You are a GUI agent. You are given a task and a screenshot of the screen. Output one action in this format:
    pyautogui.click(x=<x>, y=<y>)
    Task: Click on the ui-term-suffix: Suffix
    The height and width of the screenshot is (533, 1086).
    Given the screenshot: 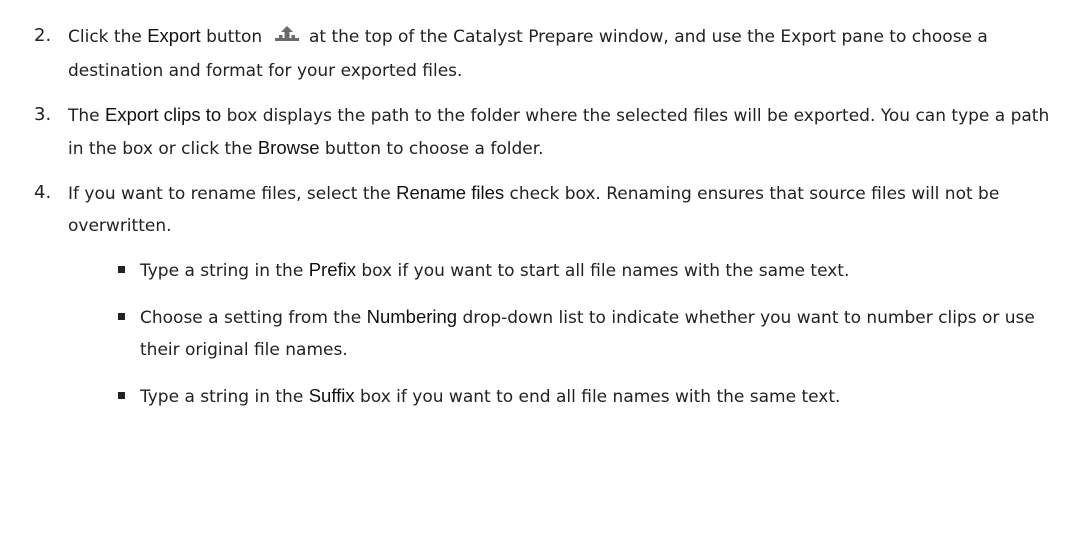 What is the action you would take?
    pyautogui.click(x=331, y=395)
    